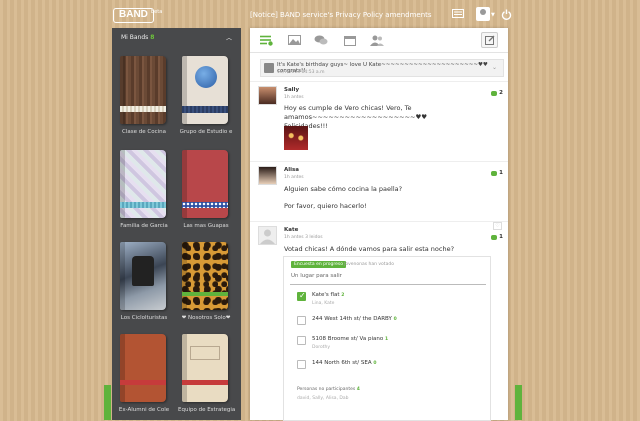 This screenshot has width=640, height=421. Describe the element at coordinates (133, 15) in the screenshot. I see `band-logo: BAND` at that location.